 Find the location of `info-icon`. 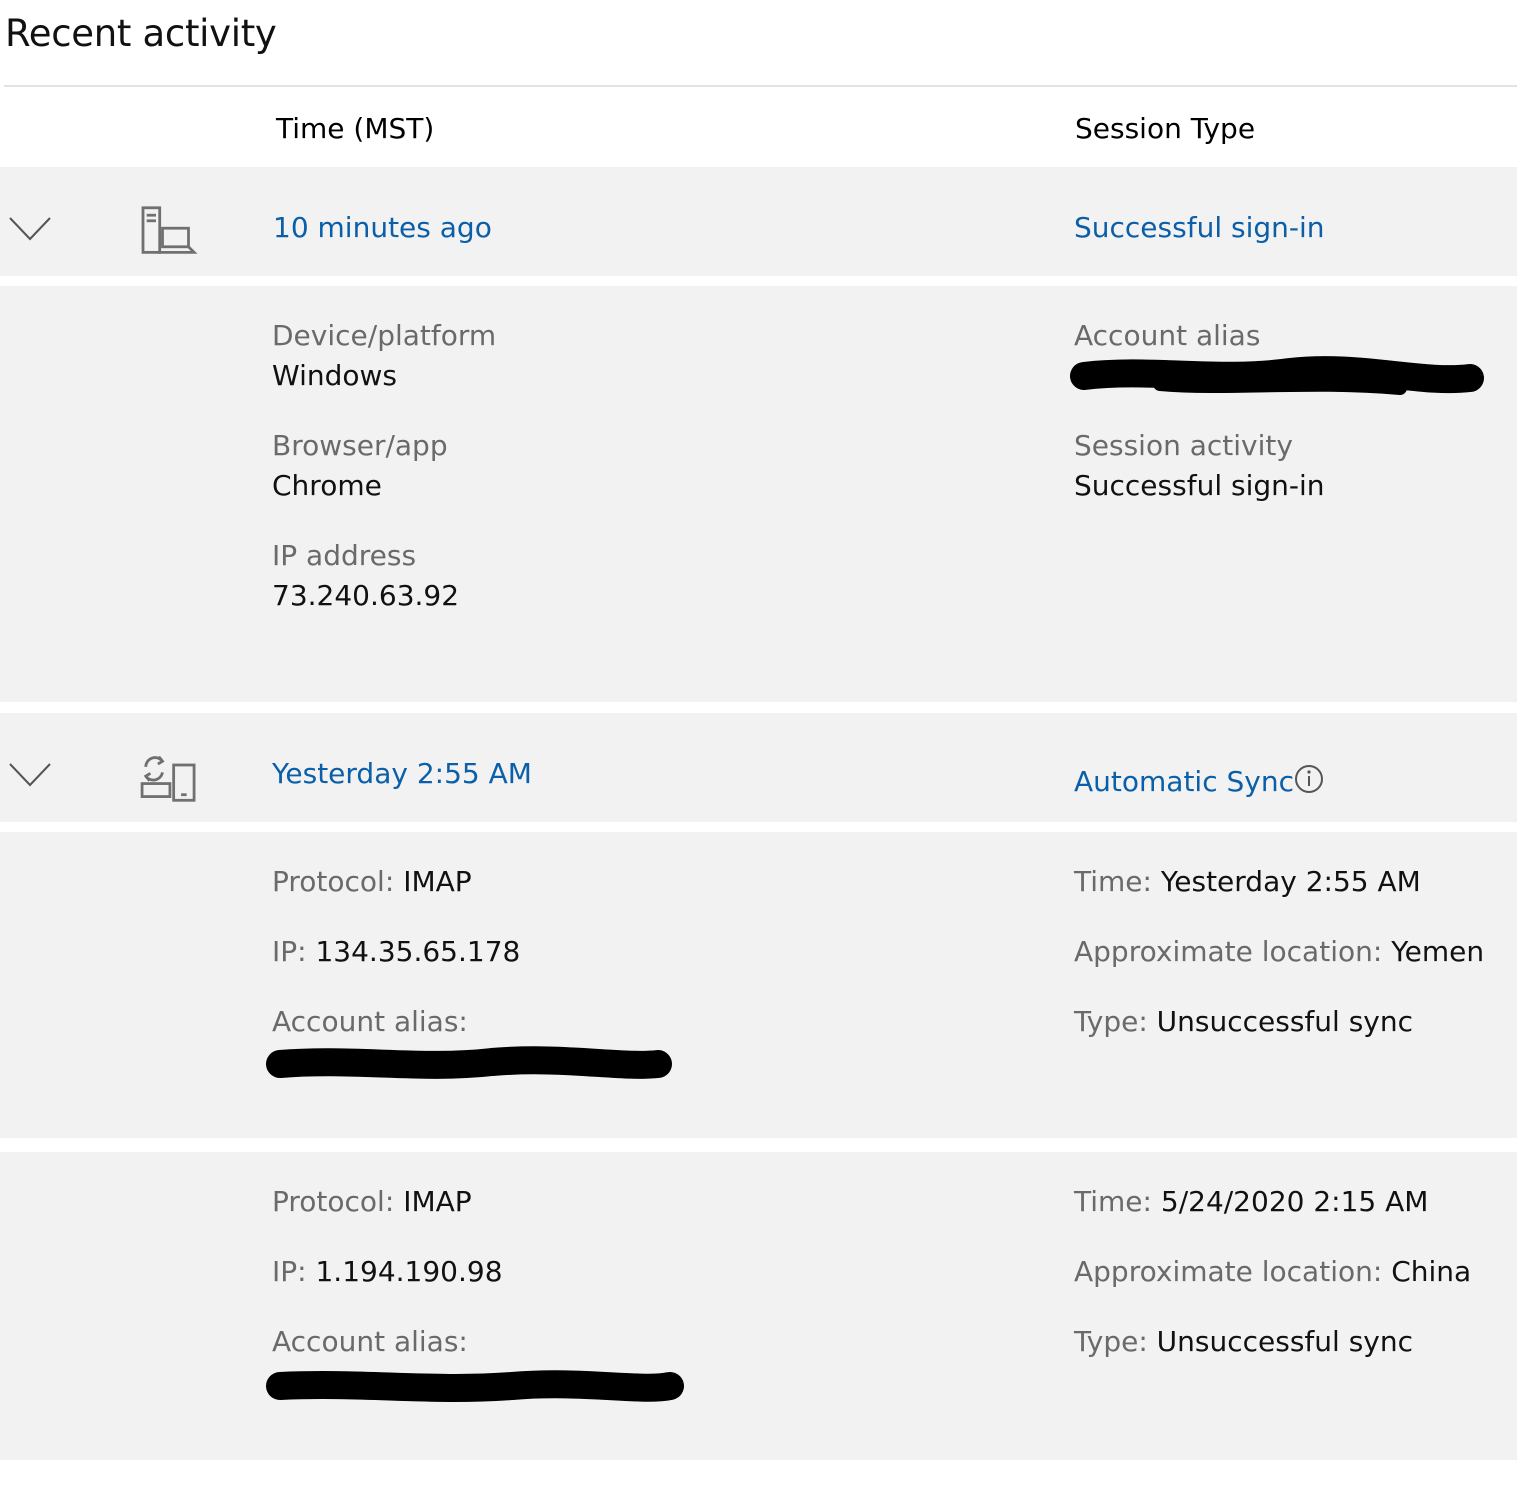

info-icon is located at coordinates (1309, 779).